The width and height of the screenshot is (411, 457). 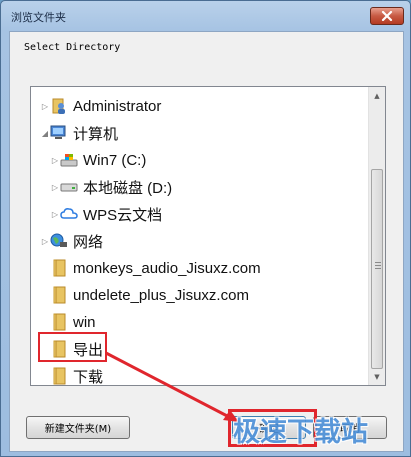 I want to click on tree-item-label: 网络, so click(x=88, y=242).